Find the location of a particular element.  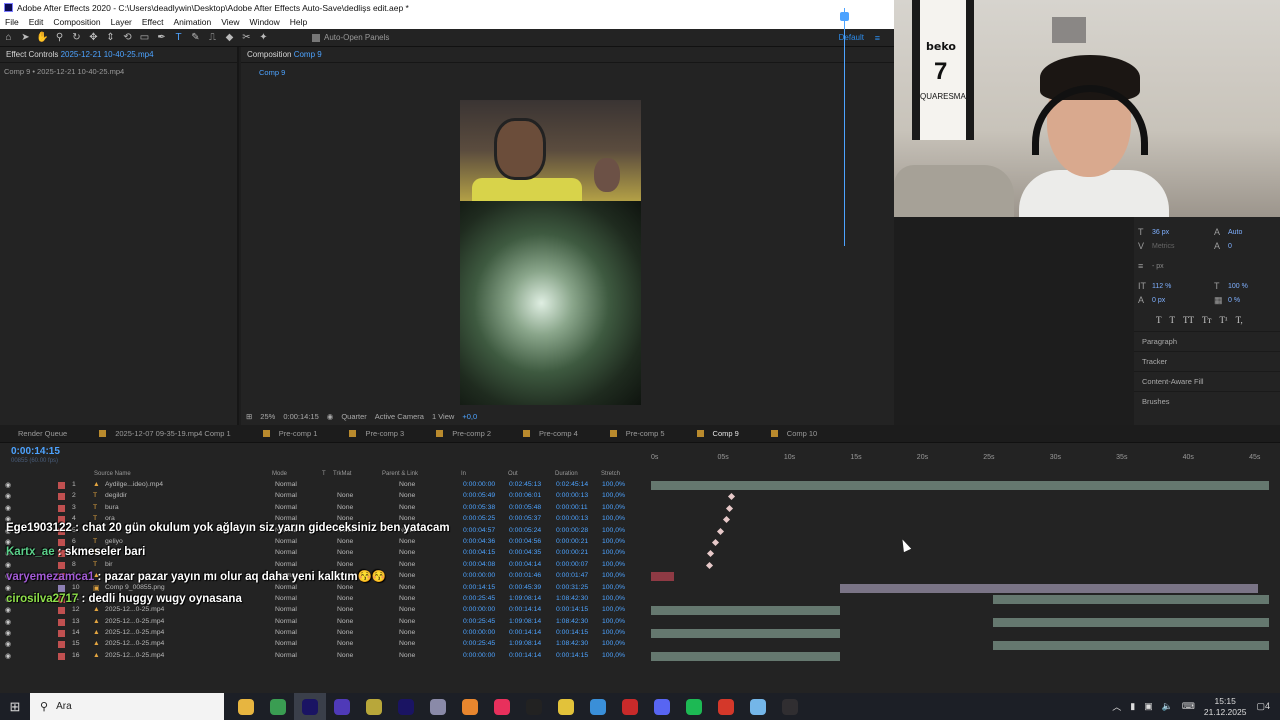

workspace-default: Default is located at coordinates (851, 37).